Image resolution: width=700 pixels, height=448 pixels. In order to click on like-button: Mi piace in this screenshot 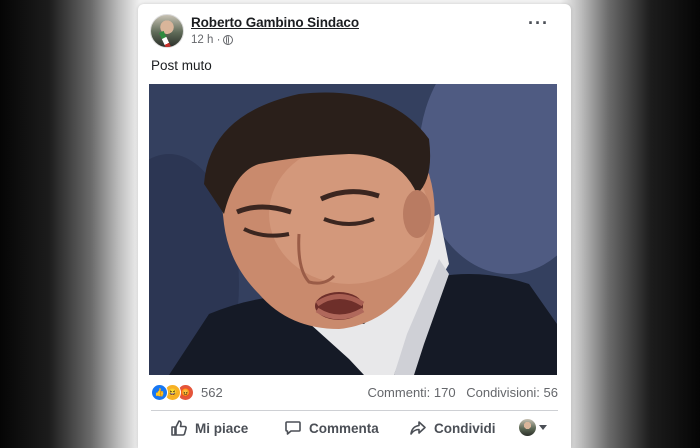, I will do `click(209, 428)`.